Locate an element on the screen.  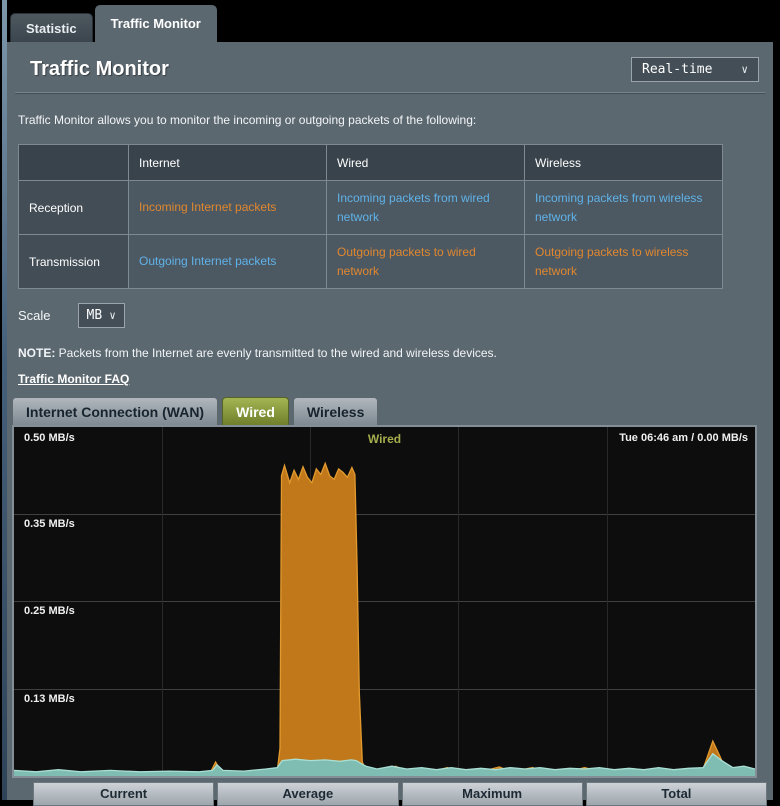
chart-tab-bar: Internet Connection (WAN) Wired Wireless is located at coordinates (392, 411).